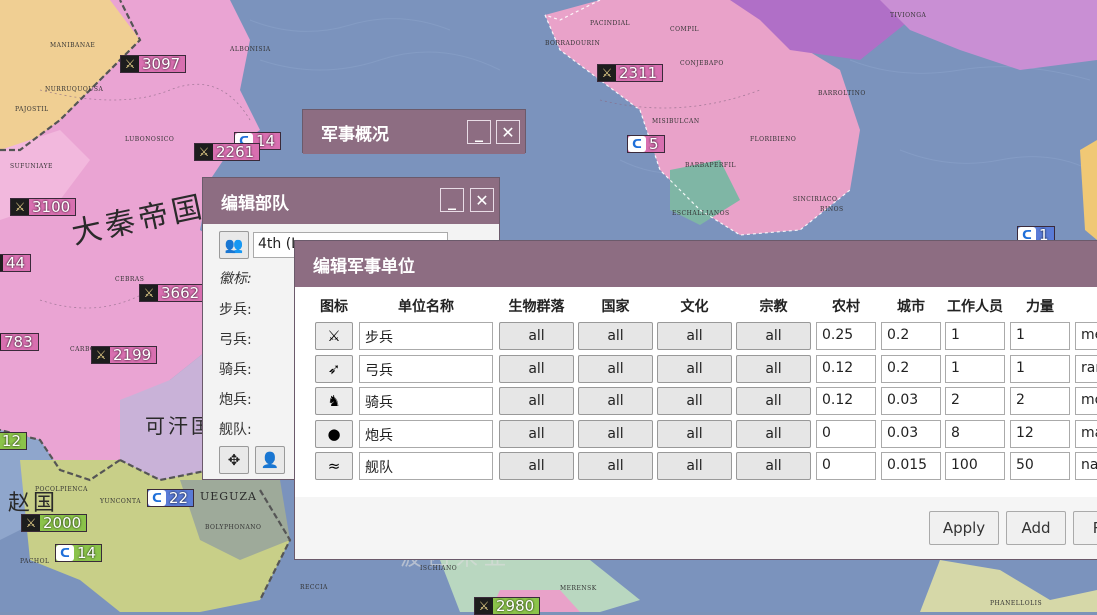 The image size is (1097, 615). I want to click on window-titlebar: 军事概况 _ ✕, so click(414, 132).